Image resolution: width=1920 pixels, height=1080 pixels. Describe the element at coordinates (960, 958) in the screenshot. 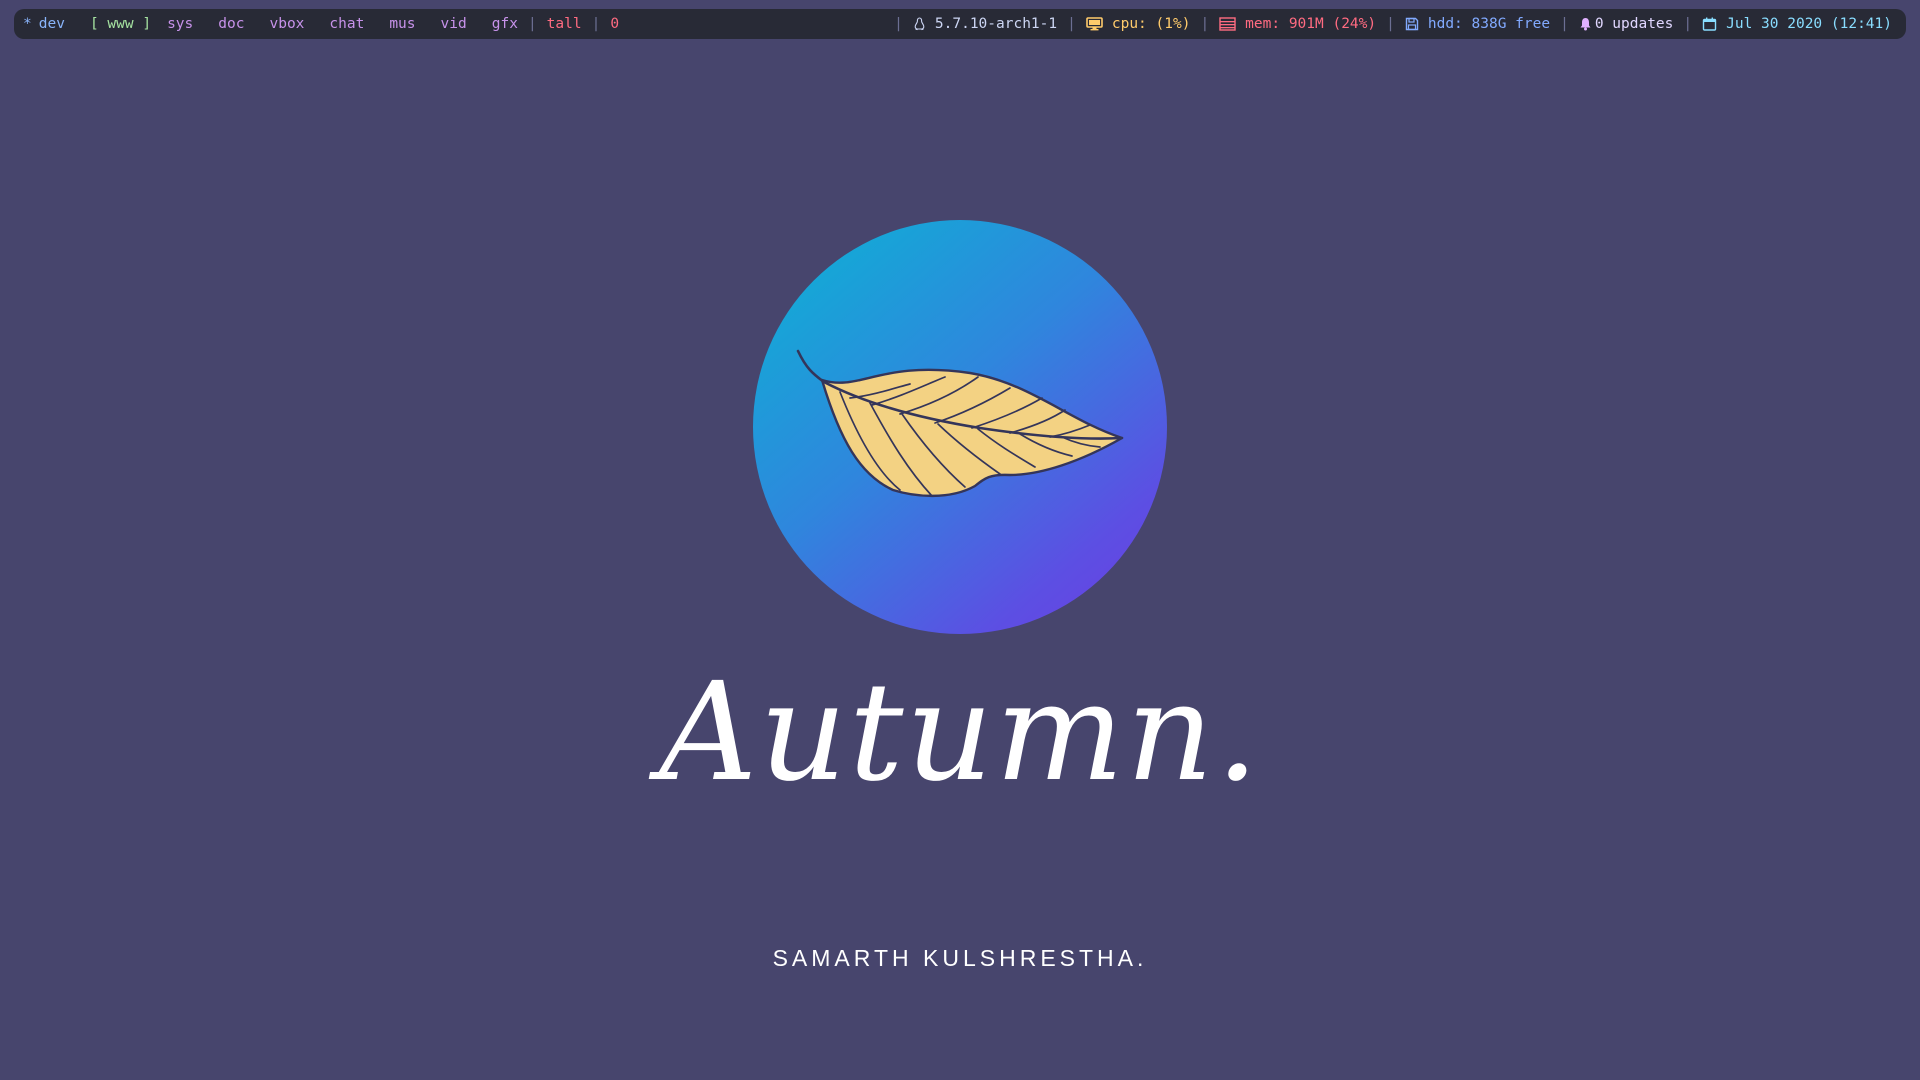

I see `wallpaper-author: SAMARTH KULSHRESTHA.` at that location.